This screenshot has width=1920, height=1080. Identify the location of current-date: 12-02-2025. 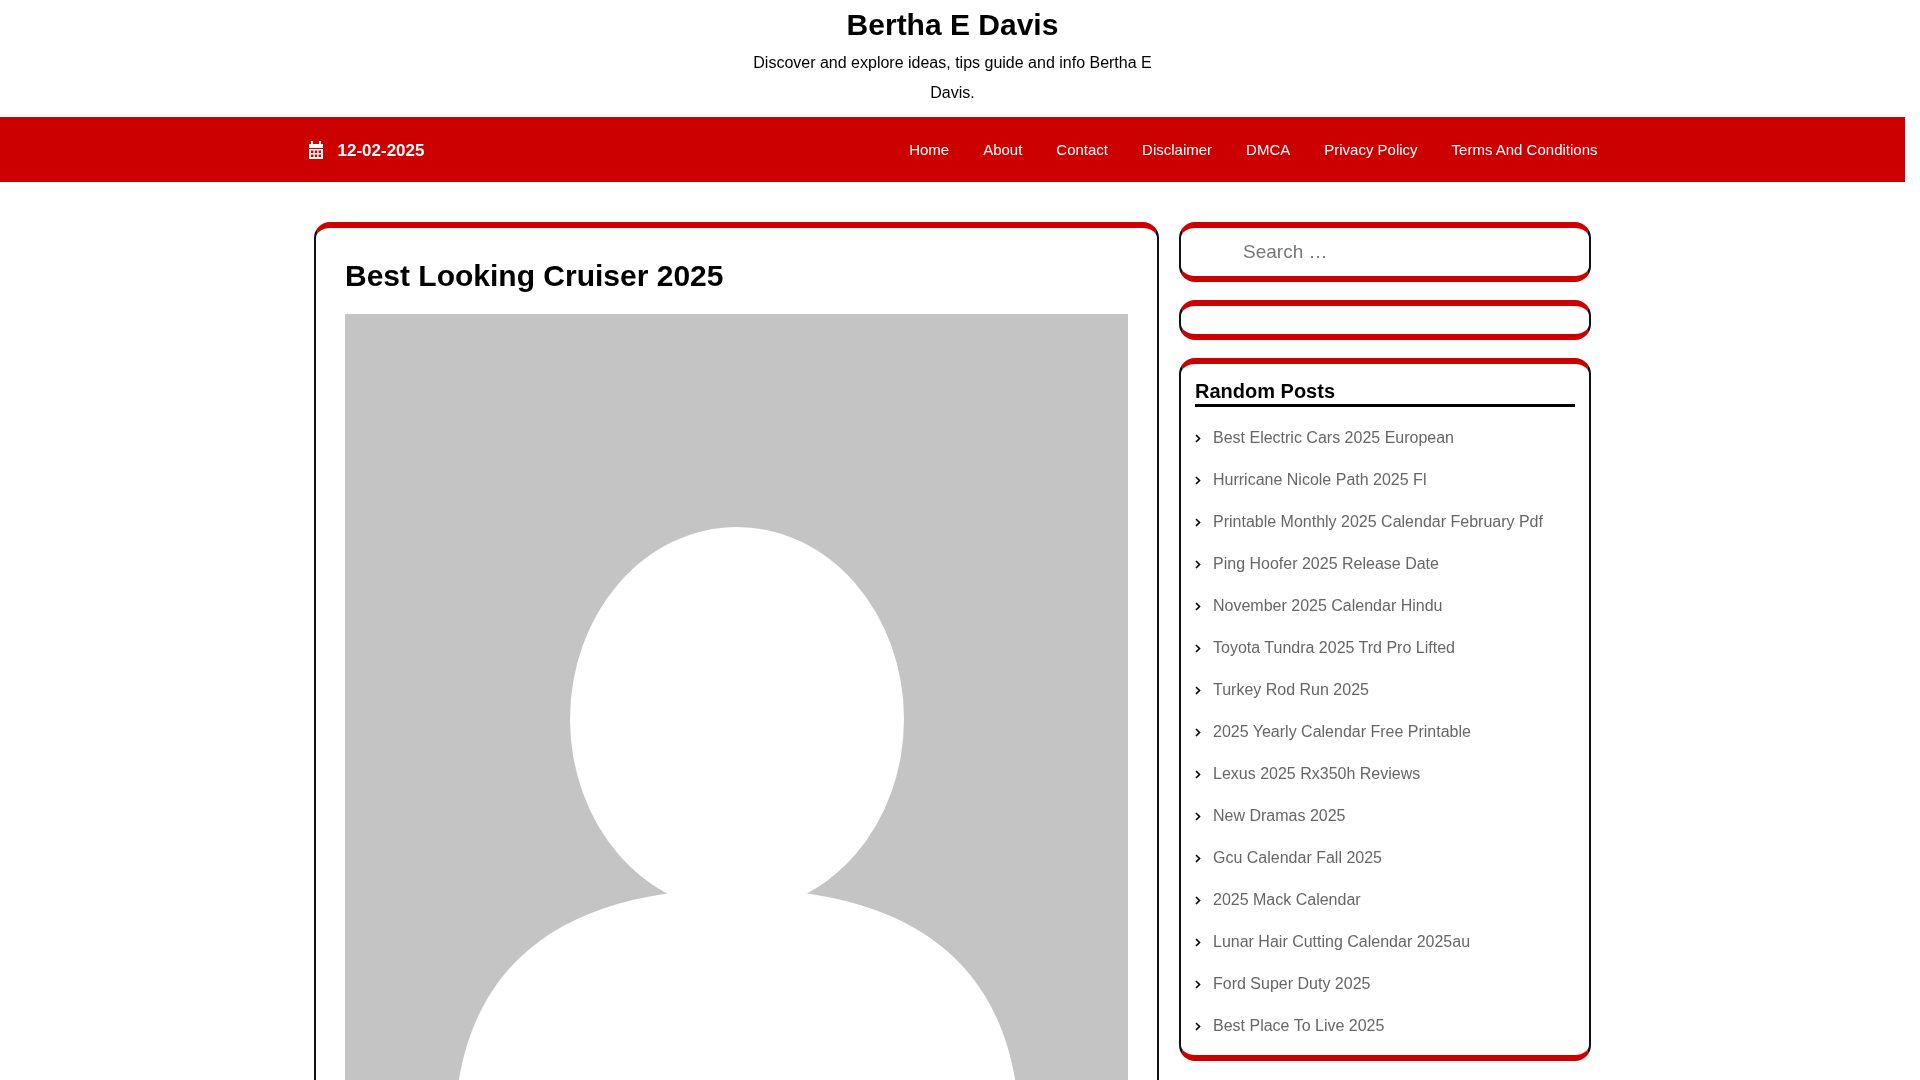
(381, 151).